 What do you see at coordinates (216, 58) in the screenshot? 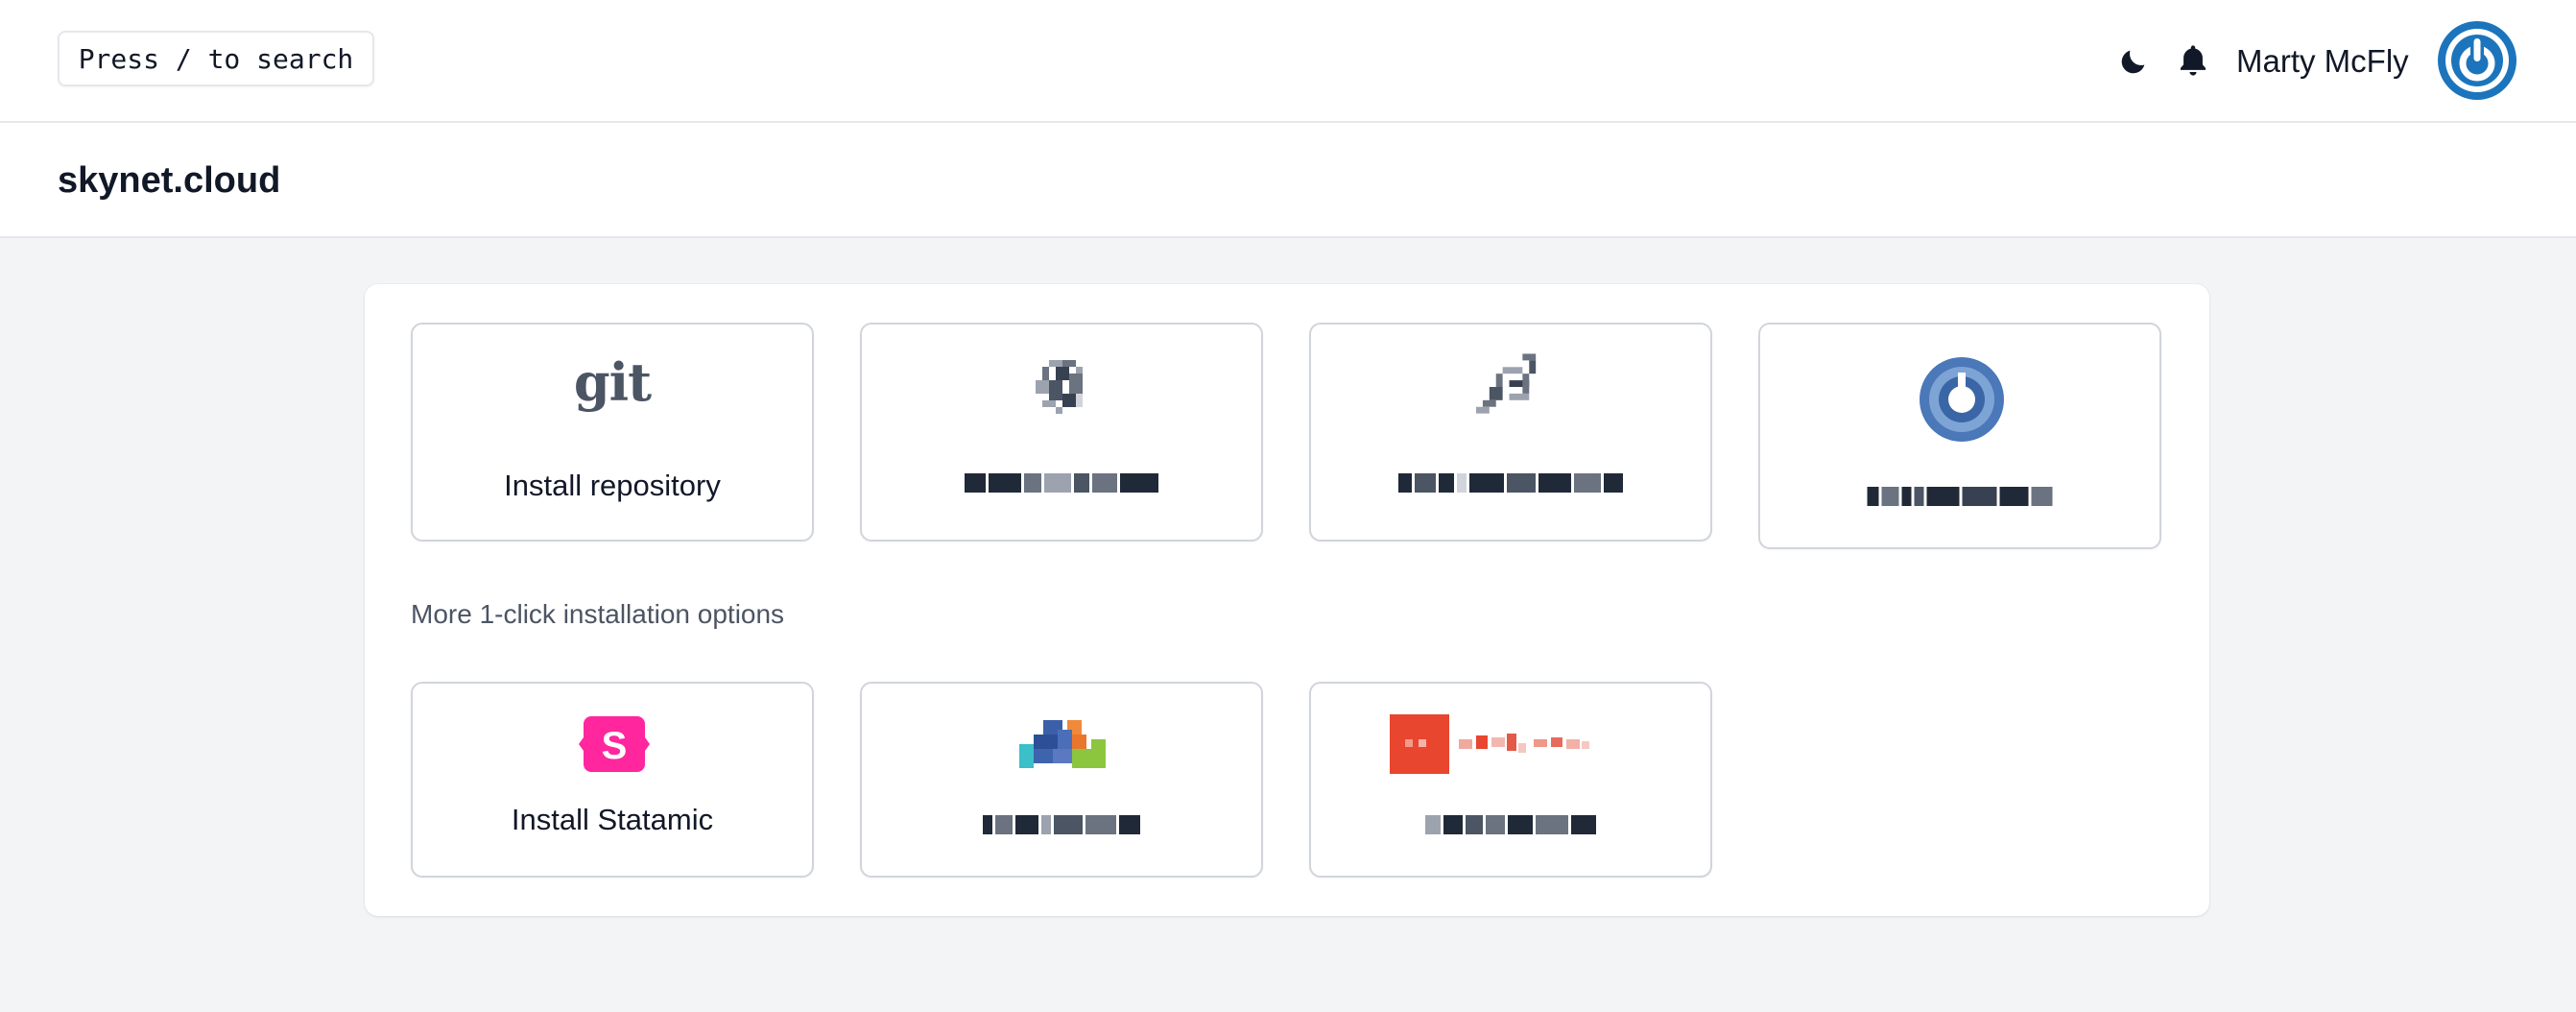
I see `search-input: Press / to search` at bounding box center [216, 58].